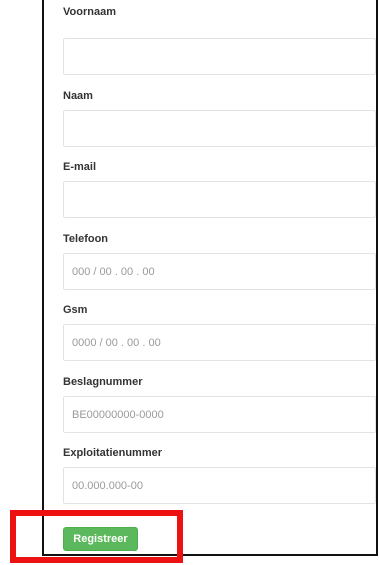 Image resolution: width=380 pixels, height=565 pixels. What do you see at coordinates (103, 382) in the screenshot?
I see `herd-number-label: Beslagnummer` at bounding box center [103, 382].